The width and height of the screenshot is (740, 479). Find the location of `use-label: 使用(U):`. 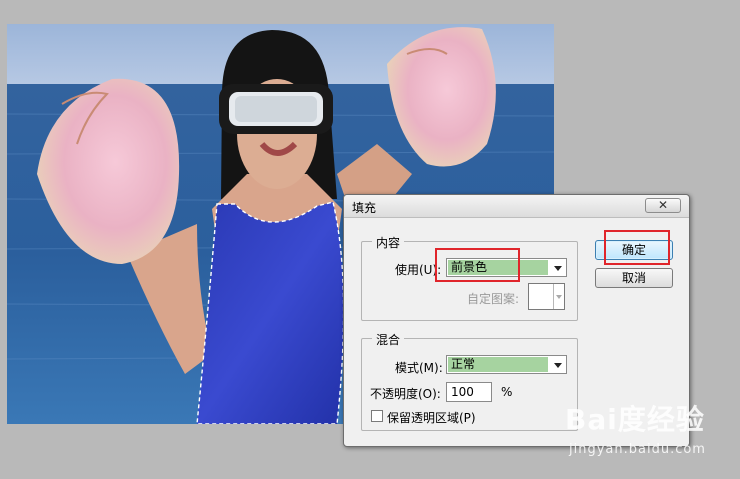

use-label: 使用(U): is located at coordinates (418, 270).